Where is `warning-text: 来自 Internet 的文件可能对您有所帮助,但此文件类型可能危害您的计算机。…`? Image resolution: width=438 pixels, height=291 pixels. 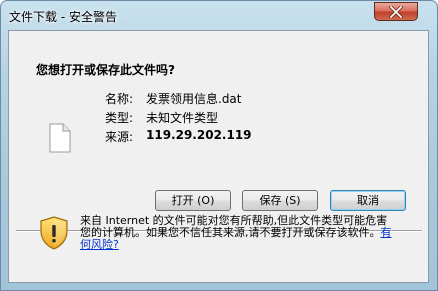
warning-text: 来自 Internet 的文件可能对您有所帮助,但此文件类型可能危害您的计算机。… is located at coordinates (234, 226).